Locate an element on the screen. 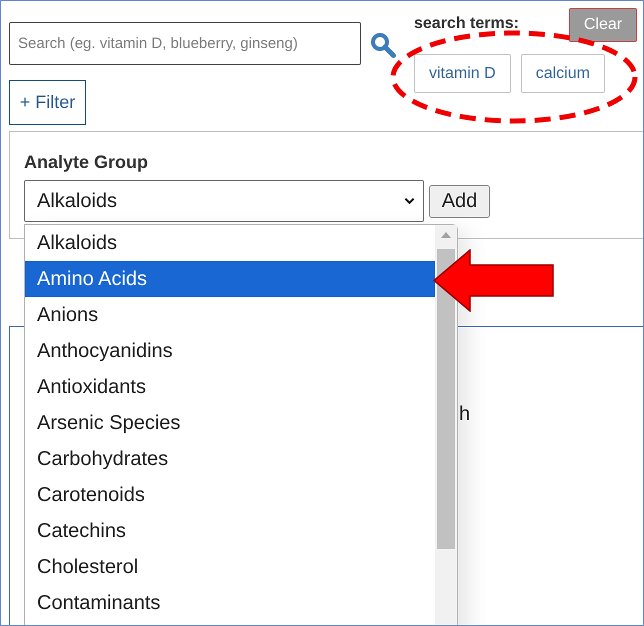 This screenshot has width=644, height=626. scrollbar is located at coordinates (446, 425).